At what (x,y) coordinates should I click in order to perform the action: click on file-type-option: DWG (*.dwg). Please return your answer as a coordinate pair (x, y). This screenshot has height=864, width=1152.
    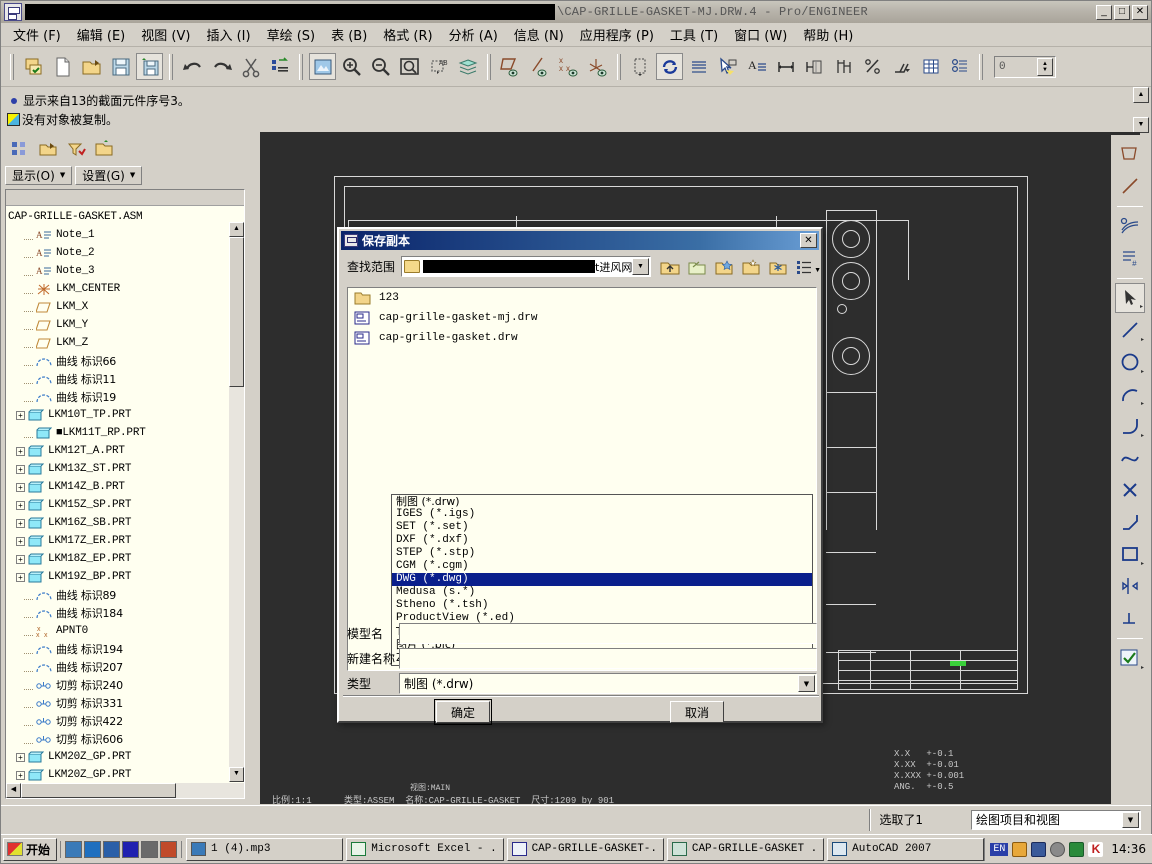
    Looking at the image, I should click on (602, 579).